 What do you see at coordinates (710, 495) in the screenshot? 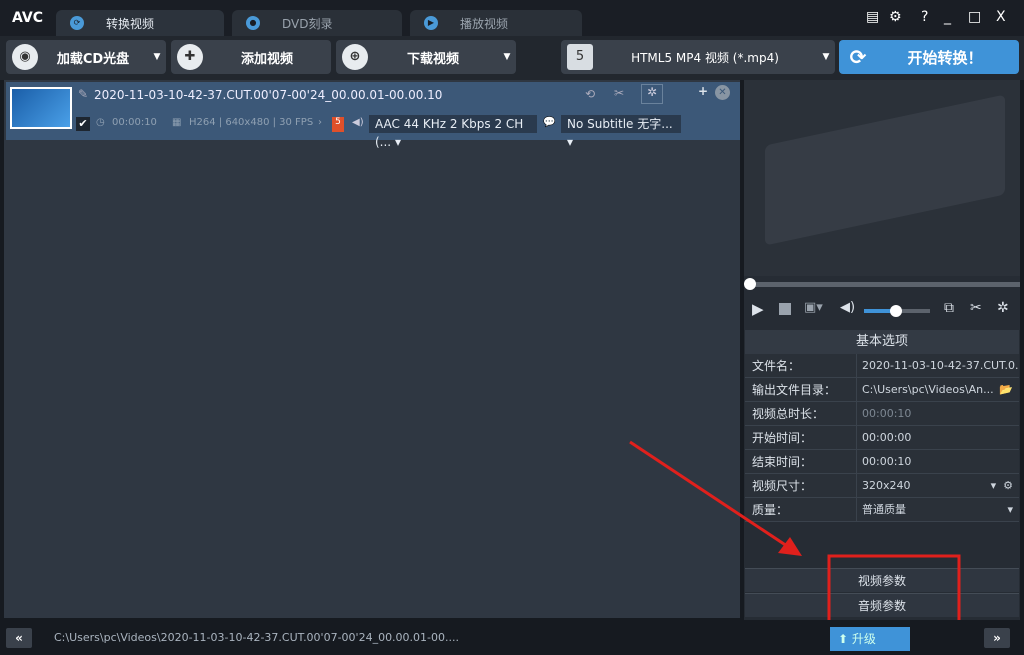
I see `annotation-arrow` at bounding box center [710, 495].